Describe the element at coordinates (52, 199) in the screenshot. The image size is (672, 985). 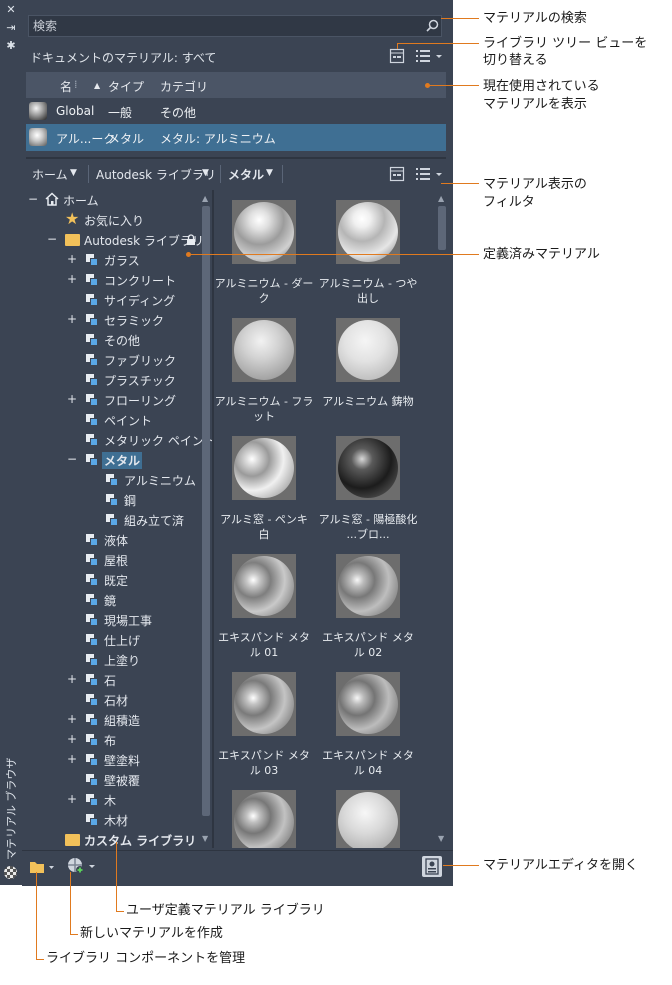
I see `home-icon` at that location.